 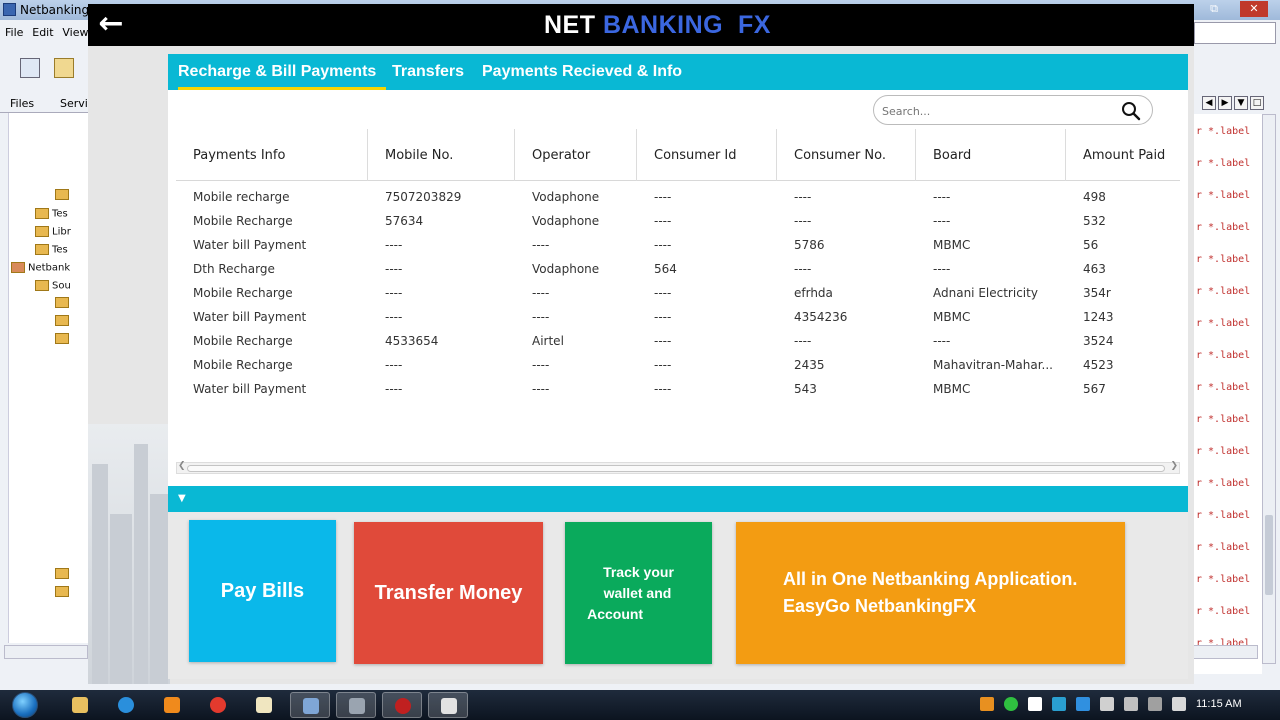 I want to click on clock: 11:15 AM, so click(x=1219, y=704).